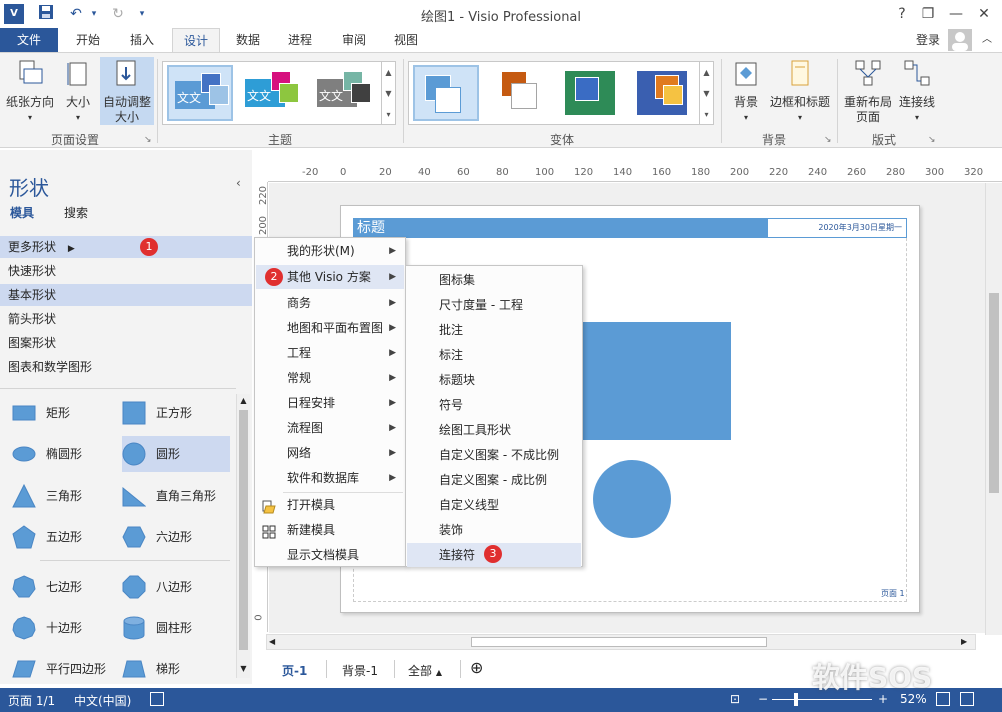 This screenshot has height=712, width=1002. Describe the element at coordinates (494, 280) in the screenshot. I see `menu-item-icon-sets: 图标集` at that location.